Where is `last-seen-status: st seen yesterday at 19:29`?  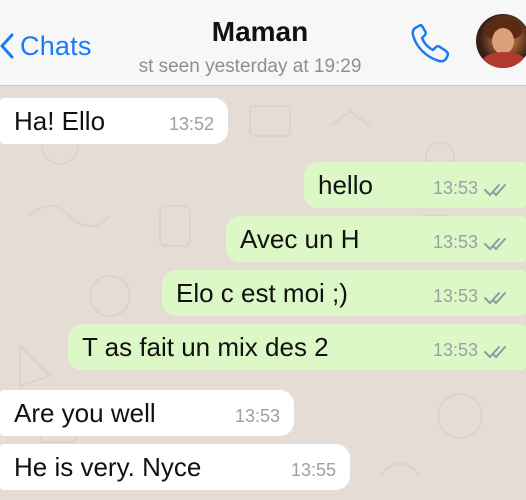
last-seen-status: st seen yesterday at 19:29 is located at coordinates (250, 66).